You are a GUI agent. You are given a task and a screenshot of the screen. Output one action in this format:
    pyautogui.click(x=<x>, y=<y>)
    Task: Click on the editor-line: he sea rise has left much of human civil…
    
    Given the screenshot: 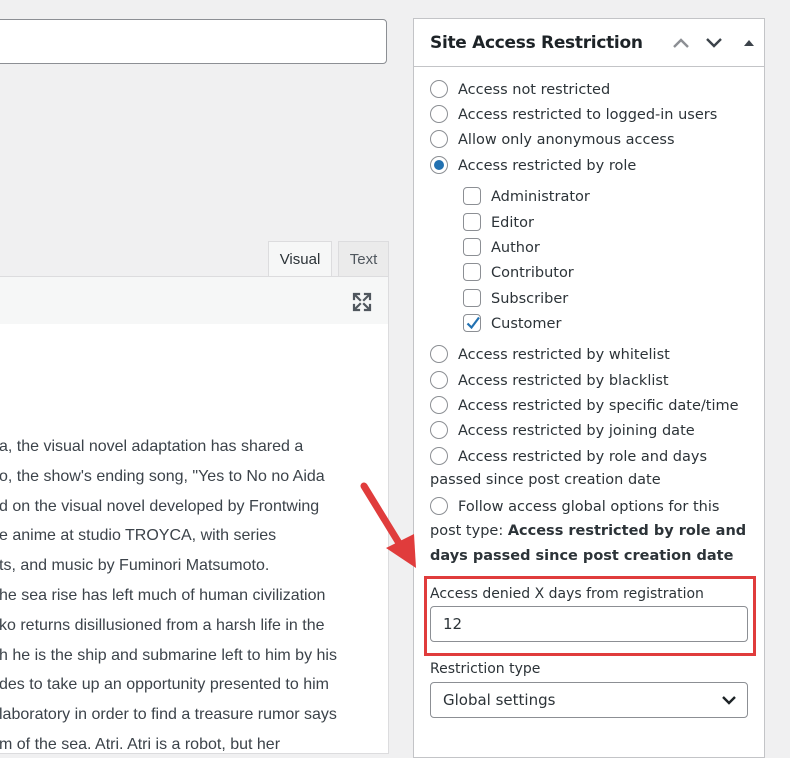 What is the action you would take?
    pyautogui.click(x=163, y=595)
    